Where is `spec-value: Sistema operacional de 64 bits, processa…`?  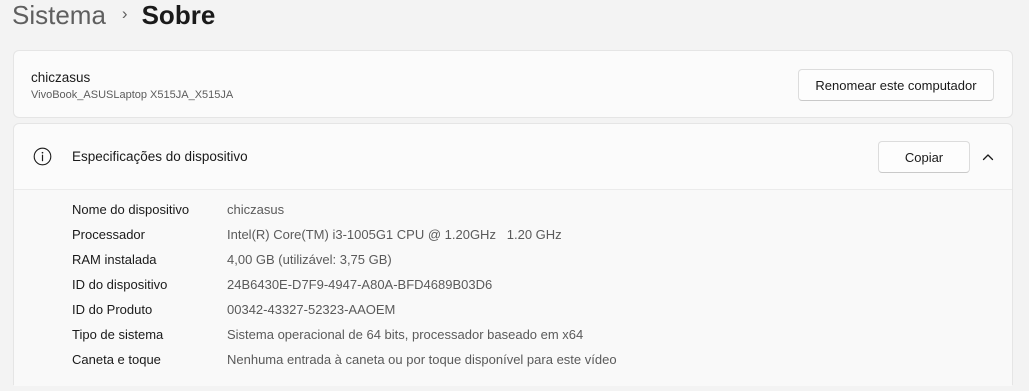 spec-value: Sistema operacional de 64 bits, processa… is located at coordinates (405, 334).